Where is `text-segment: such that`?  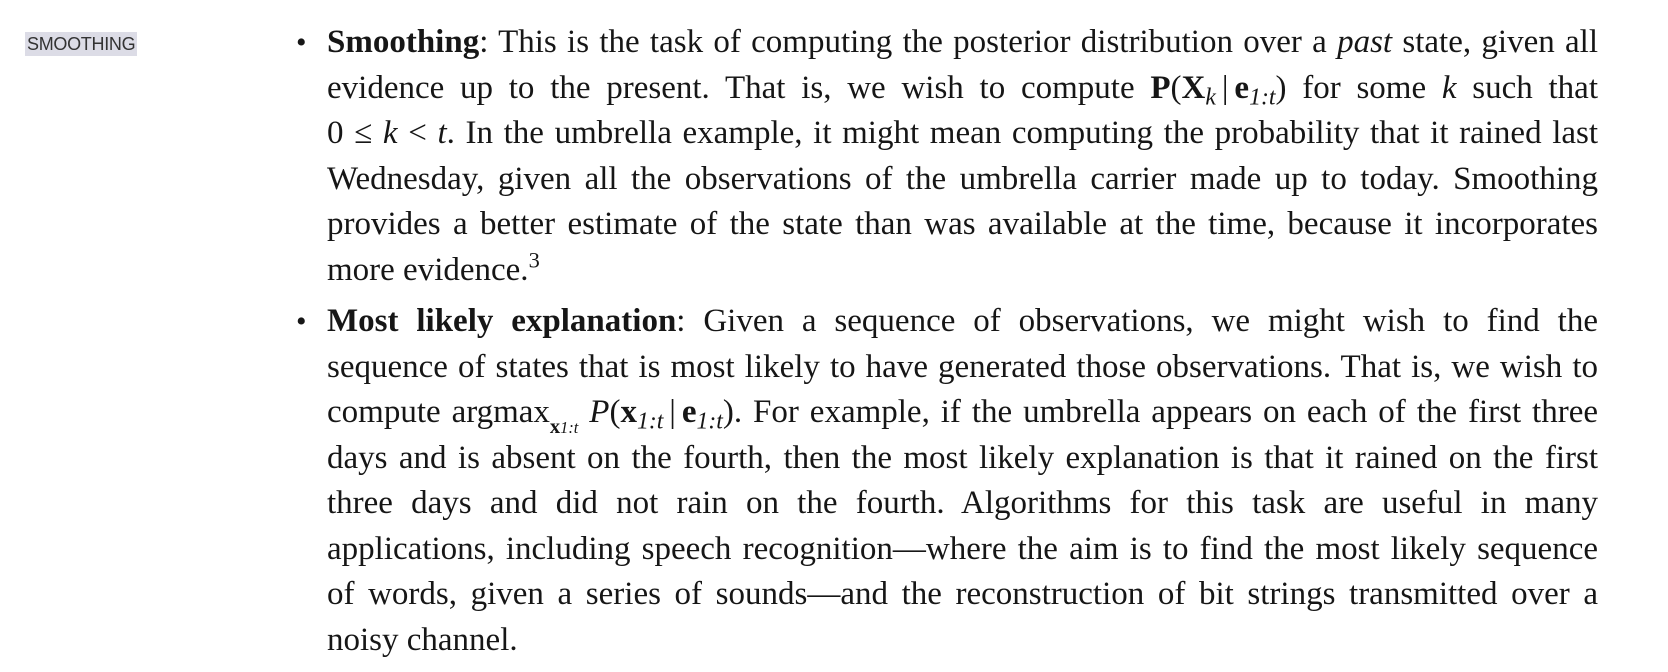
text-segment: such that is located at coordinates (1527, 87).